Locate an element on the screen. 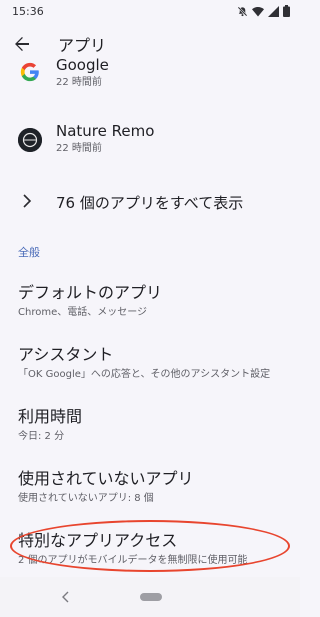  setting-subtitle: 2 個のアプリがモバイルデータを無制限に使用可能 is located at coordinates (133, 560).